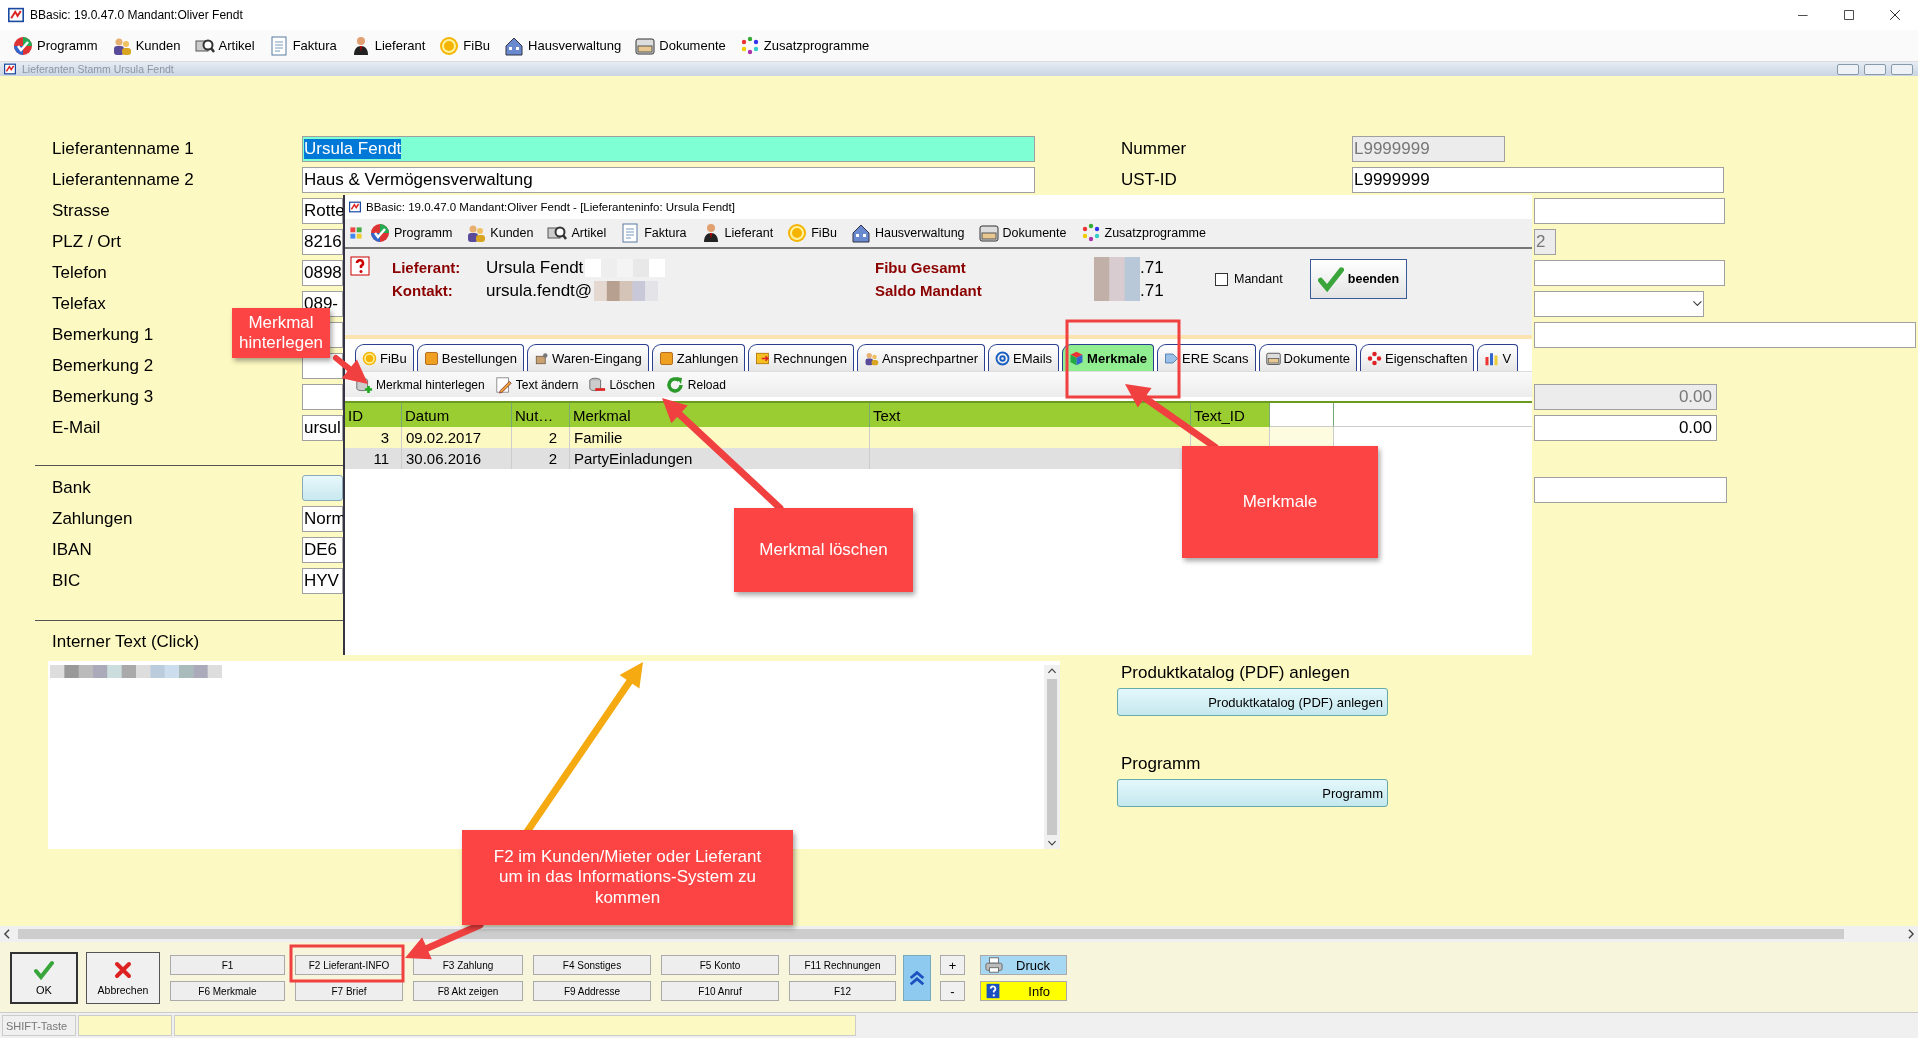 Image resolution: width=1918 pixels, height=1038 pixels. I want to click on callout-tooltip: Merkmale, so click(1280, 502).